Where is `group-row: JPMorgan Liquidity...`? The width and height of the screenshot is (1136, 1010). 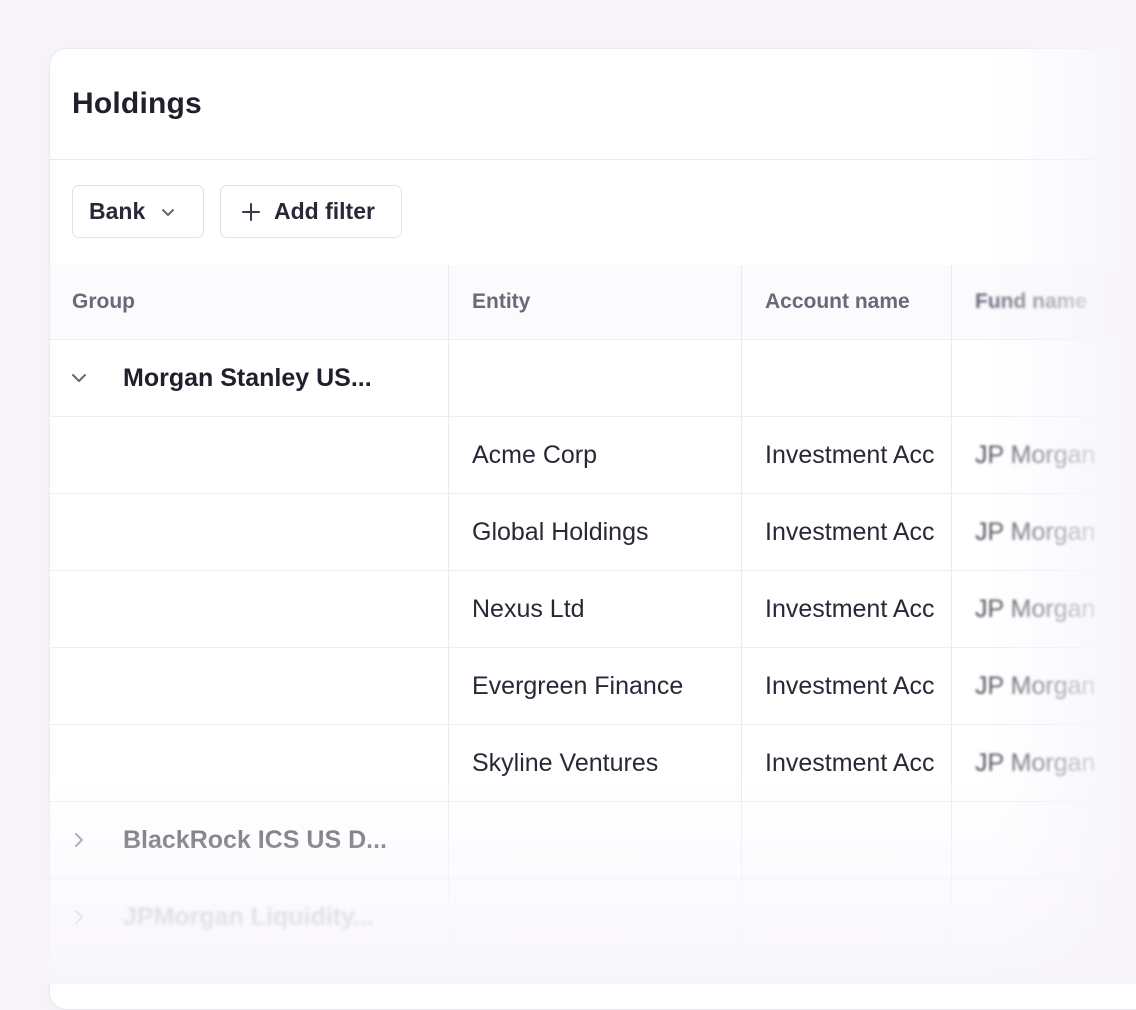 group-row: JPMorgan Liquidity... is located at coordinates (593, 917).